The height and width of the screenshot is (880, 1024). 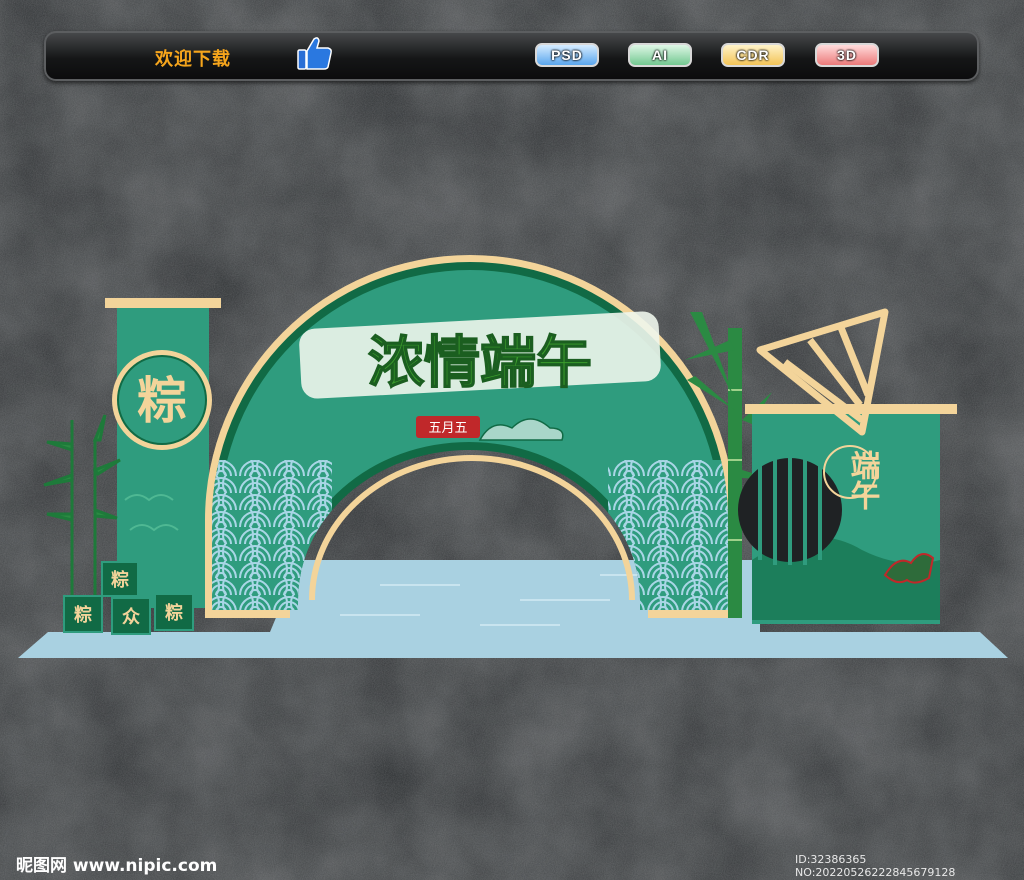 I want to click on image-id-text: ID:32386365 NO:20220526222845679128, so click(x=875, y=866).